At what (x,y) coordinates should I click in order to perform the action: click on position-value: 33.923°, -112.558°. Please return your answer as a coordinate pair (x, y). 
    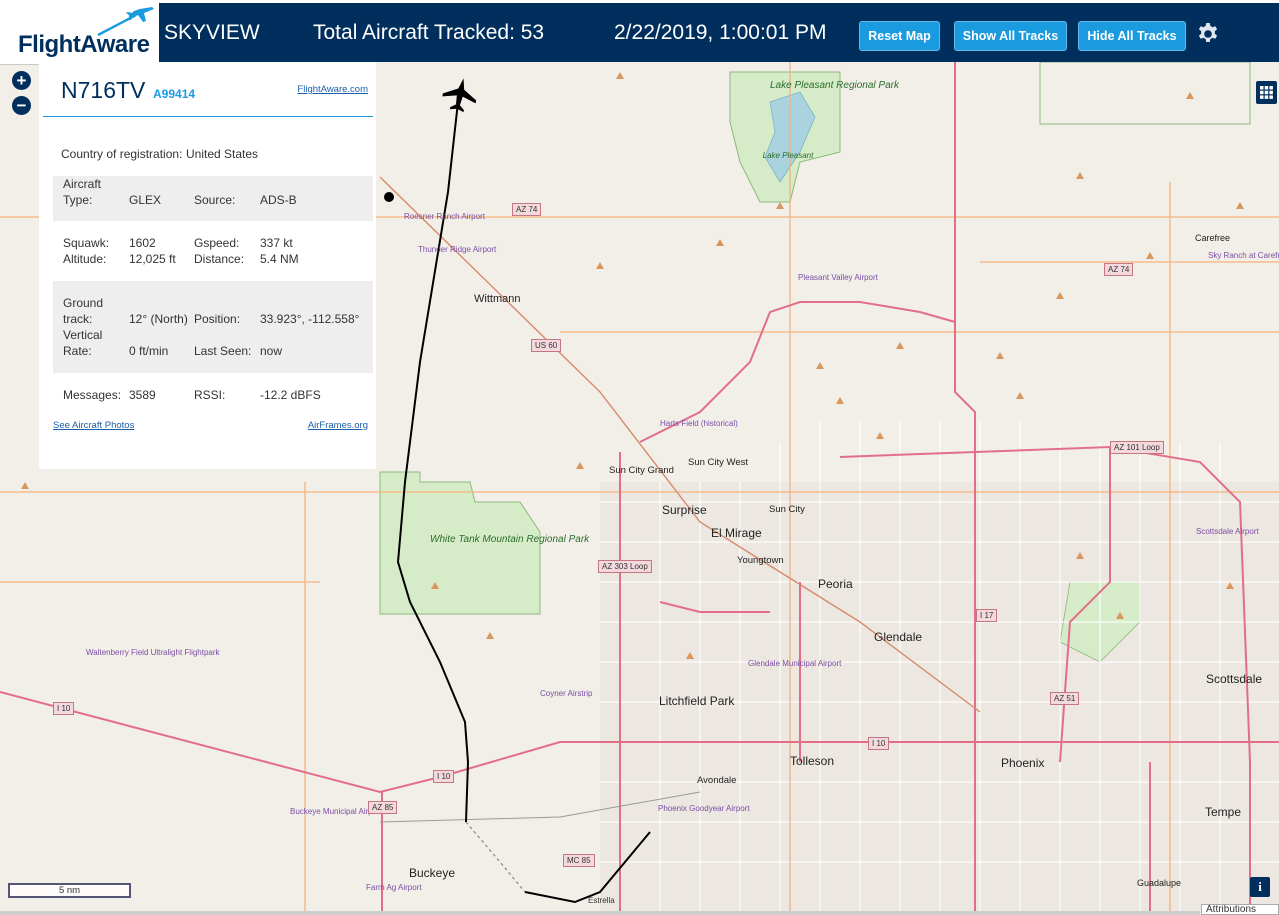
    Looking at the image, I should click on (310, 319).